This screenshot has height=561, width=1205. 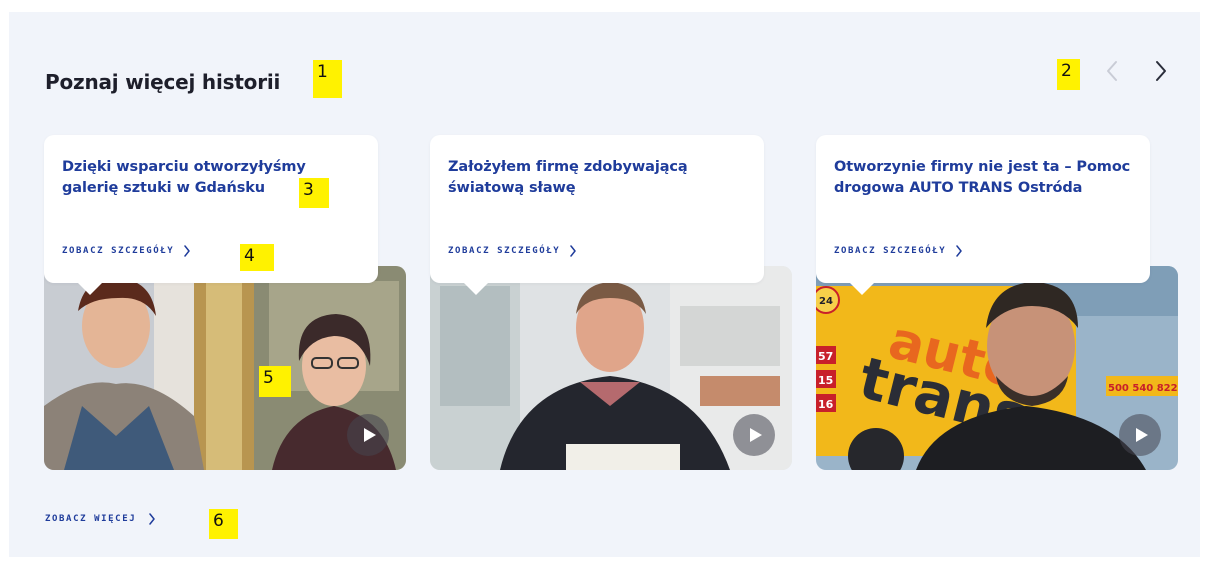 I want to click on annotation-marker-6: 6, so click(x=223, y=524).